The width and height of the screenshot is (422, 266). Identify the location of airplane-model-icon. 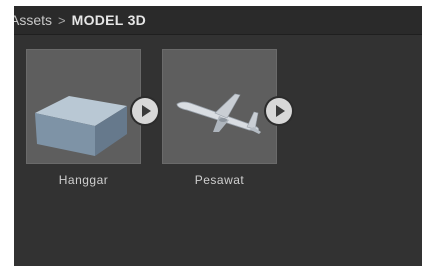
(218, 113).